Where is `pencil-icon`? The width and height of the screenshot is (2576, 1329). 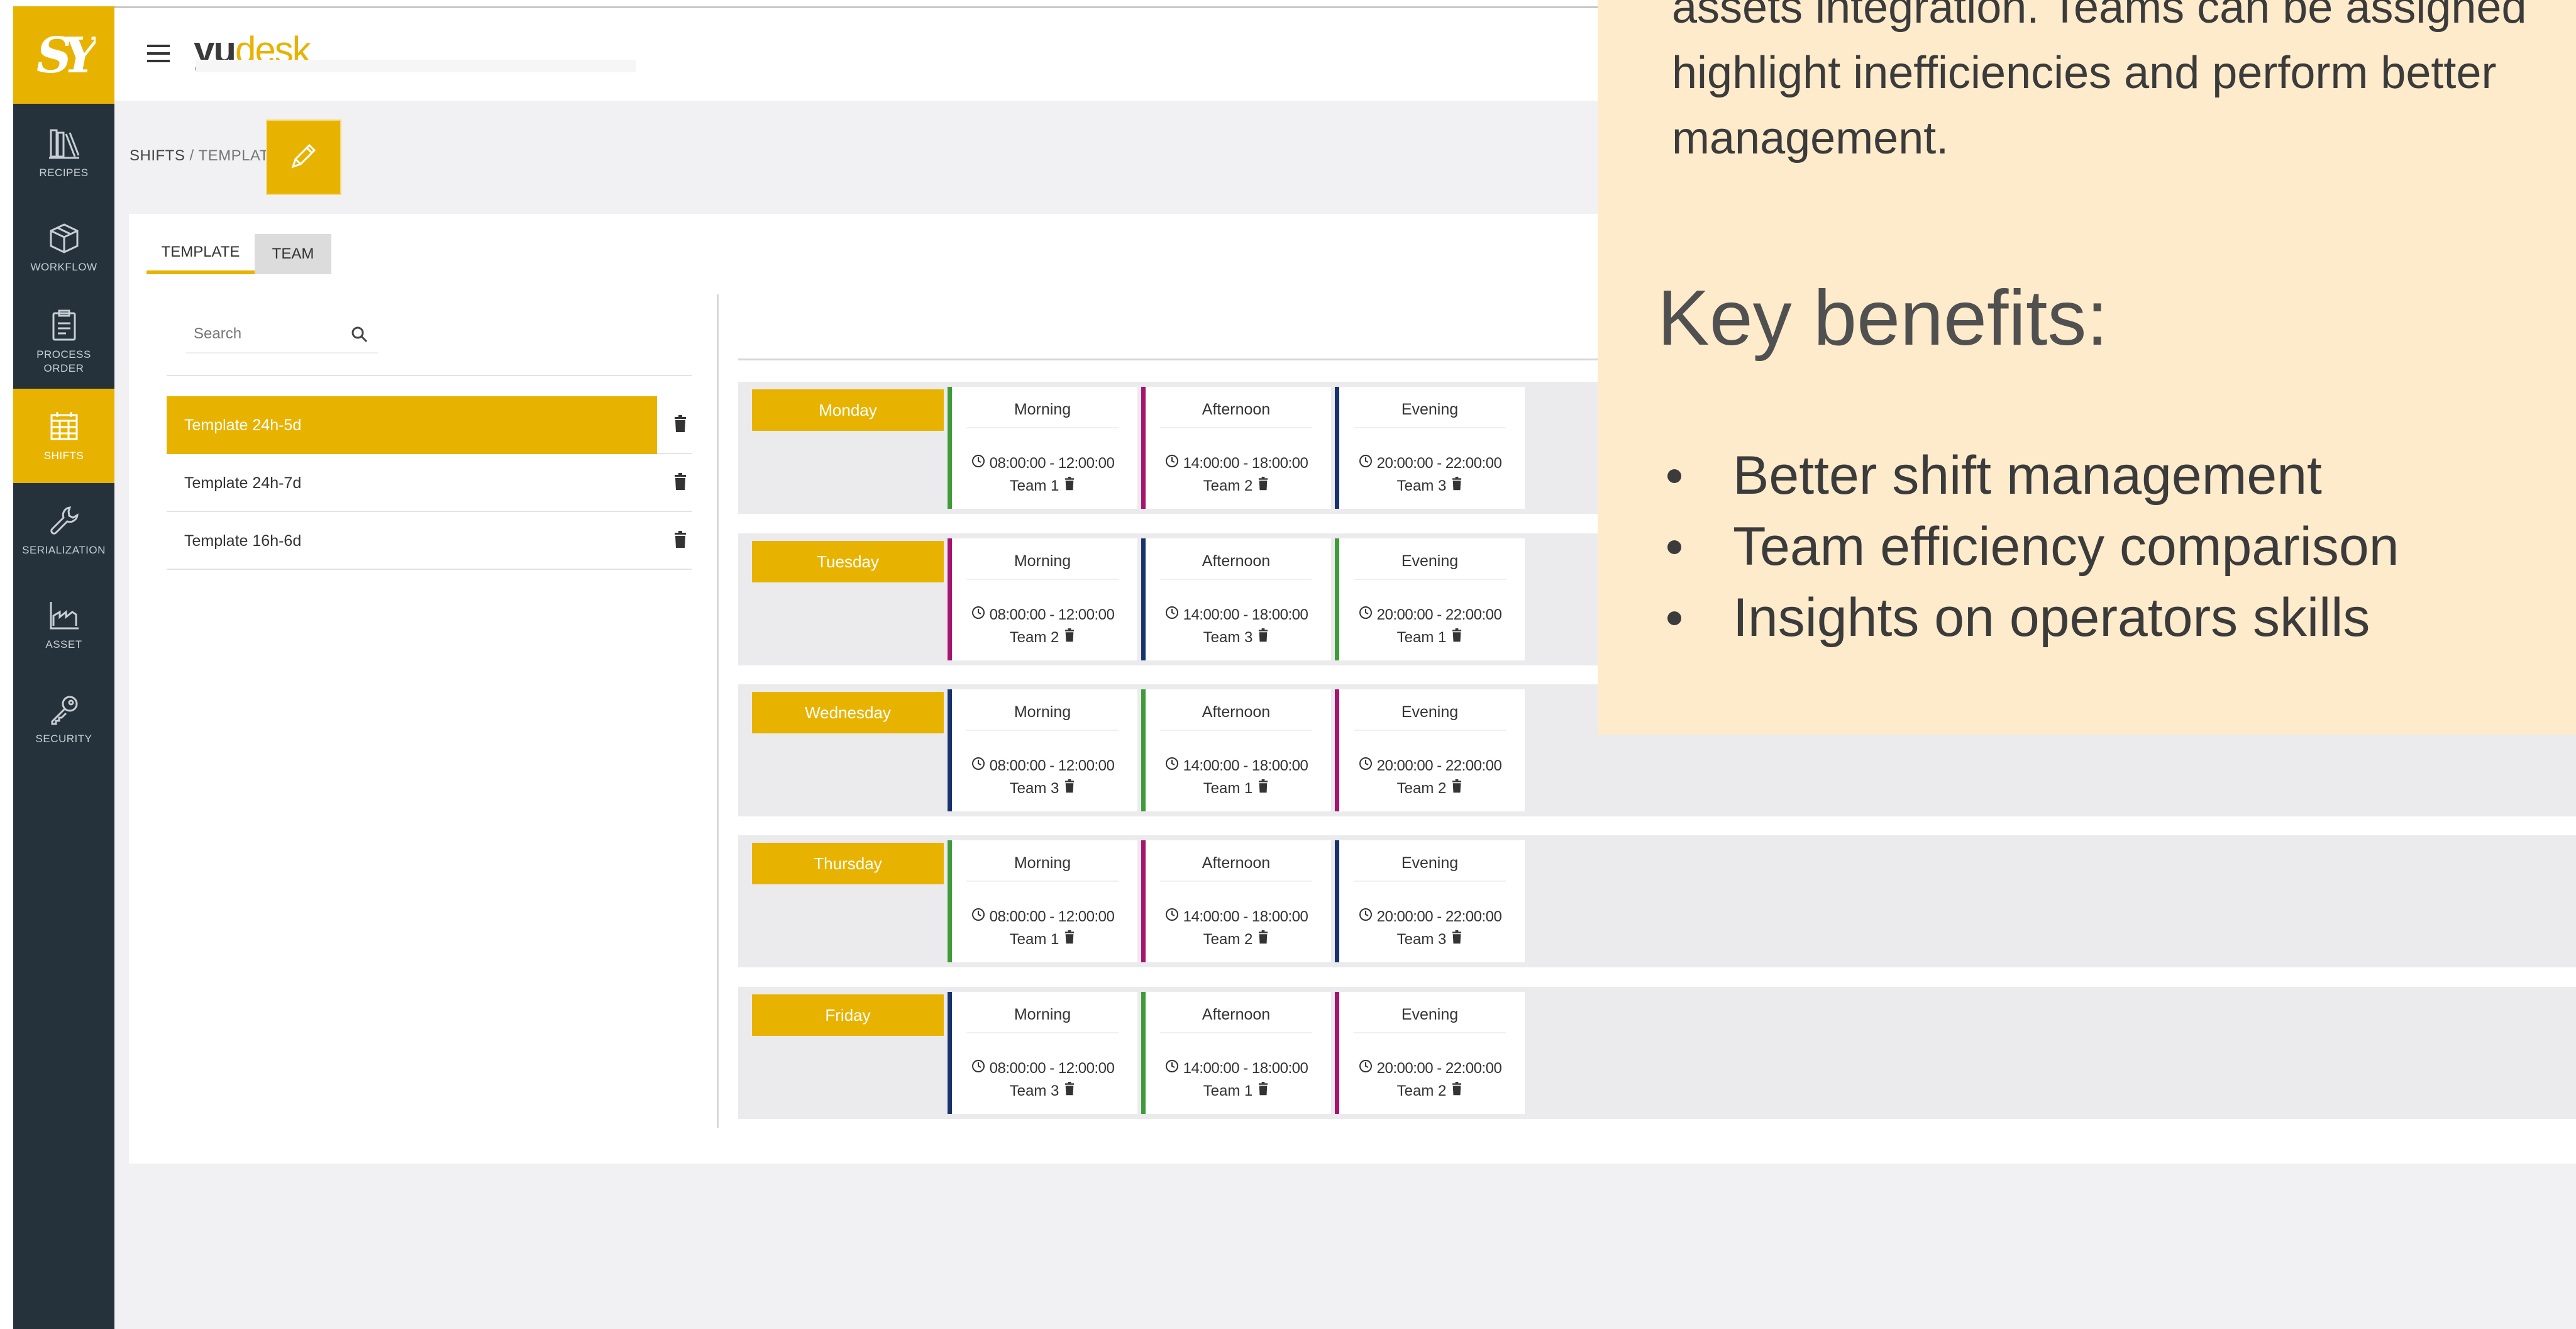 pencil-icon is located at coordinates (303, 157).